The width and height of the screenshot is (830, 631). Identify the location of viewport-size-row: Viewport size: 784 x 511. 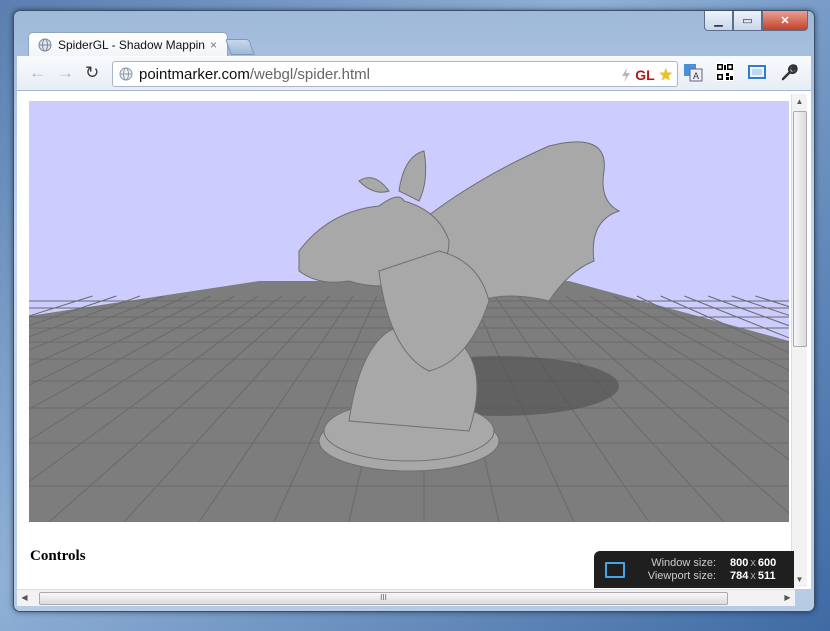
(713, 576).